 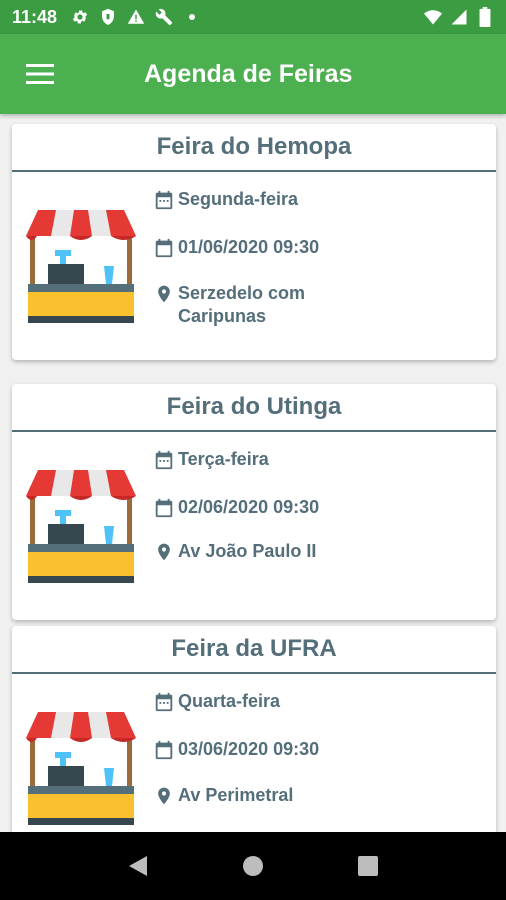 I want to click on fair-datetime-row: 01/06/2020 09:30, so click(x=235, y=248).